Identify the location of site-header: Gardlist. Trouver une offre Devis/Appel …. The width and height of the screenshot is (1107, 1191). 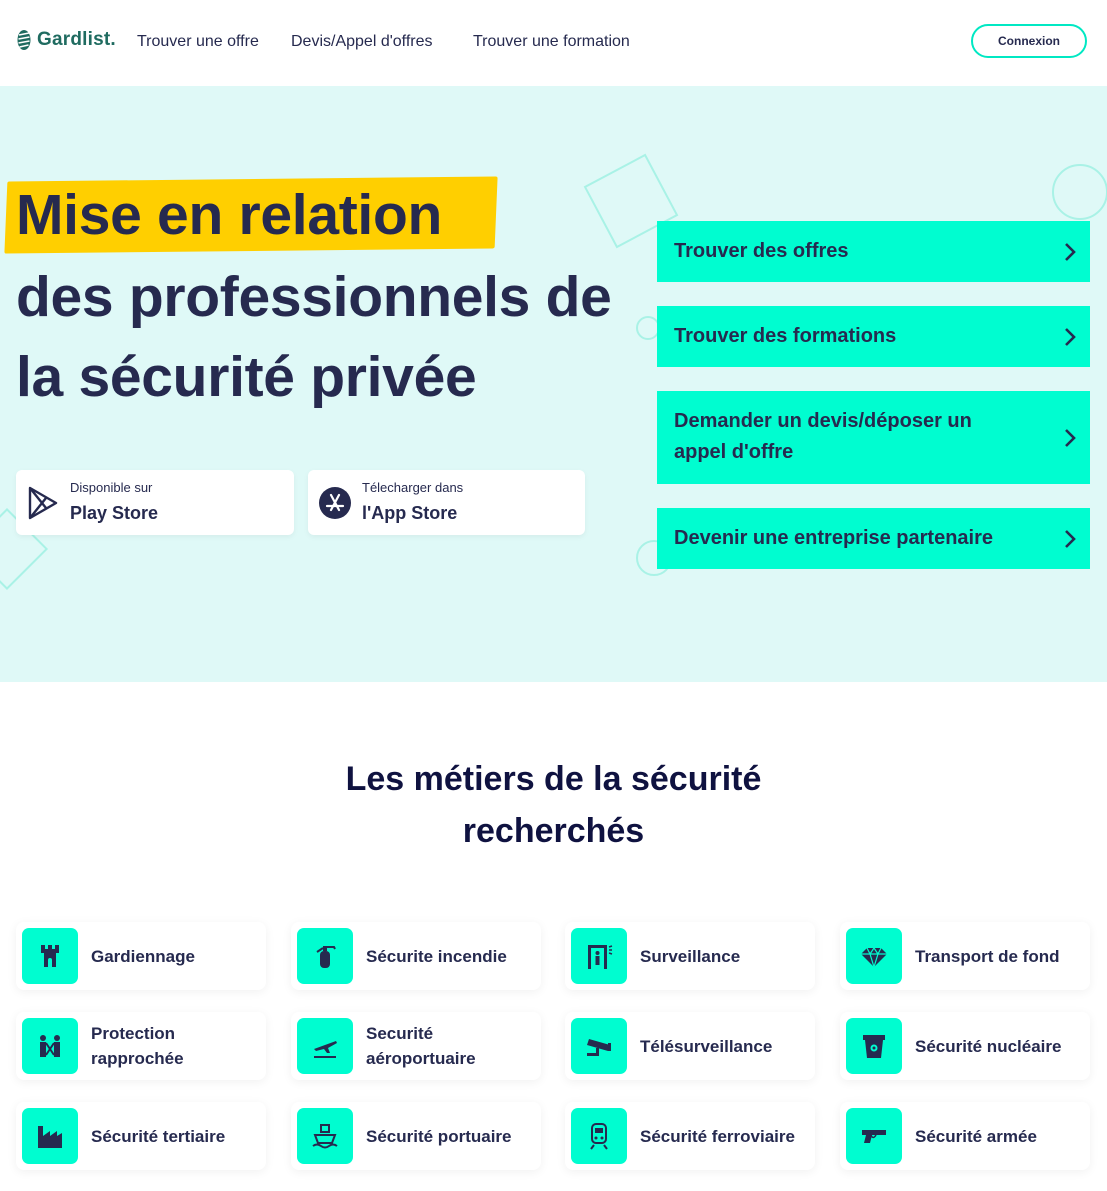
(553, 43).